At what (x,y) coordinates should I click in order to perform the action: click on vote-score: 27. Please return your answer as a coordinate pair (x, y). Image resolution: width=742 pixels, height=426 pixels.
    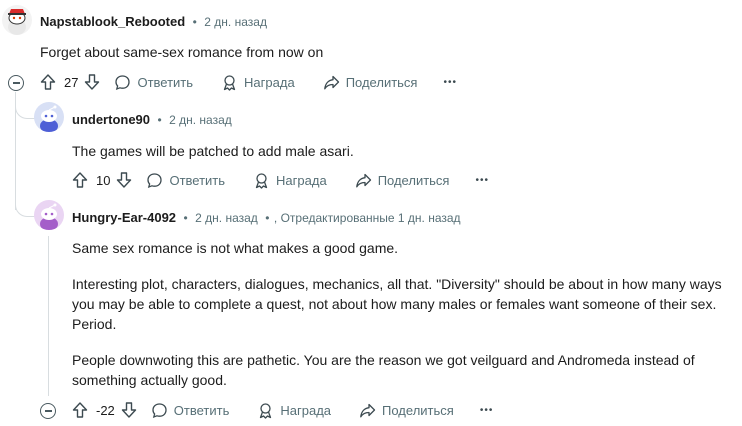
    Looking at the image, I should click on (71, 82).